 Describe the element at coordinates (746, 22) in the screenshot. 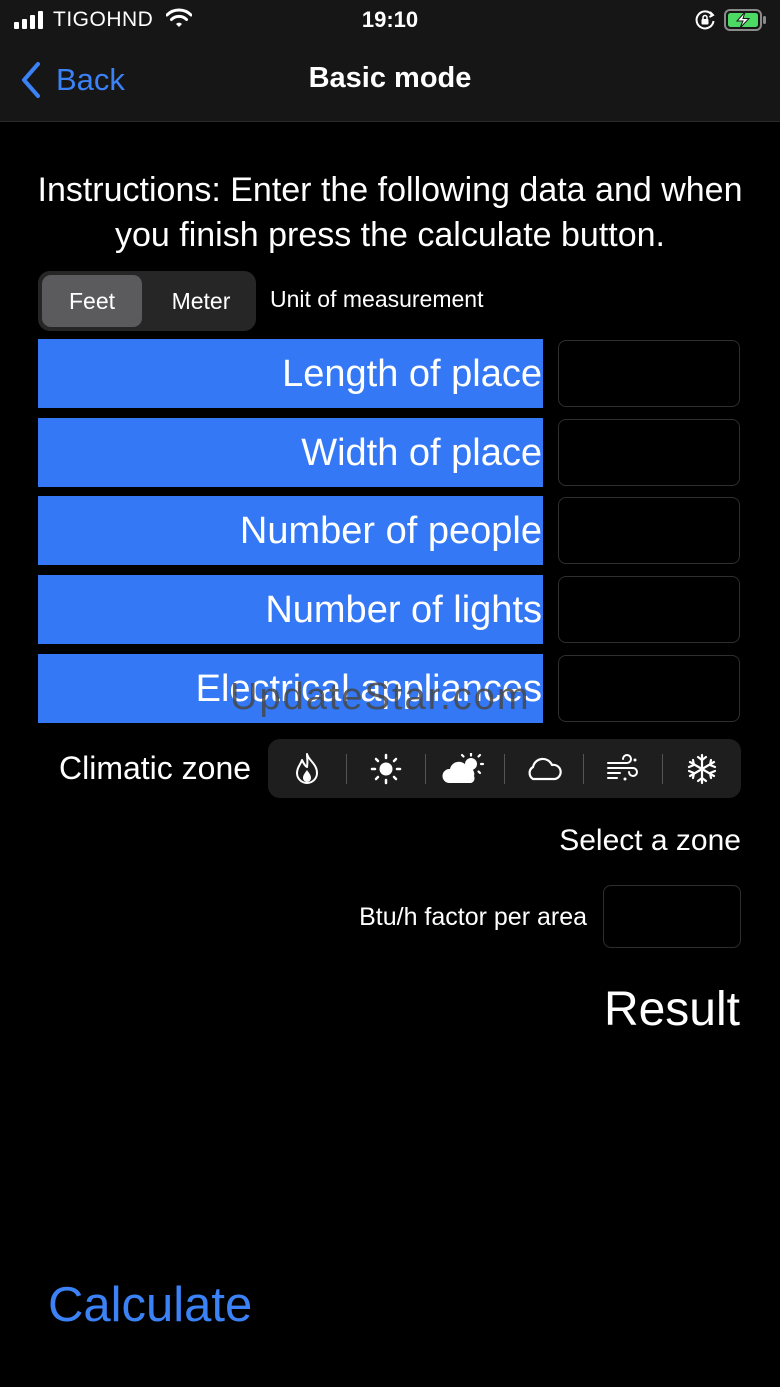

I see `battery-charging-icon` at that location.